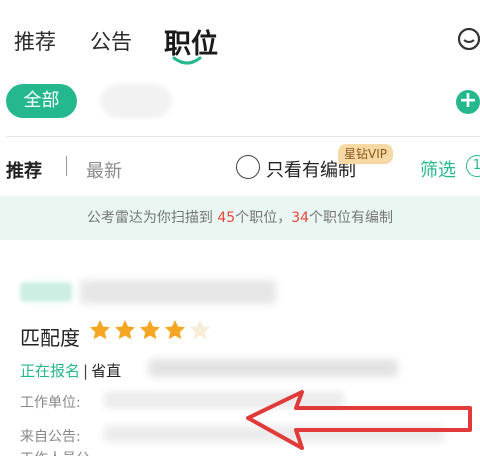 Image resolution: width=480 pixels, height=456 pixels. I want to click on banner-suffix: 个职位有编制, so click(351, 218).